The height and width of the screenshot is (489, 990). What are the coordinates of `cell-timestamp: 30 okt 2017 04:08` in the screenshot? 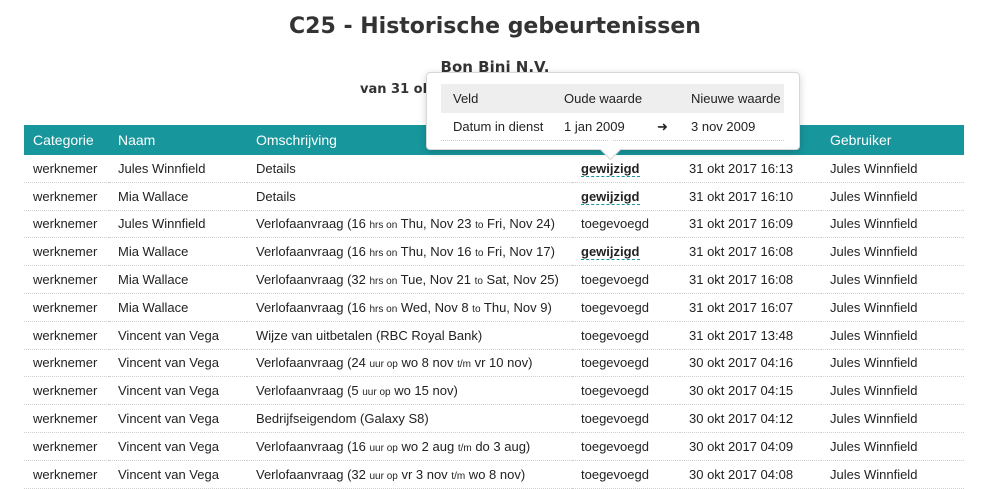 It's located at (750, 474).